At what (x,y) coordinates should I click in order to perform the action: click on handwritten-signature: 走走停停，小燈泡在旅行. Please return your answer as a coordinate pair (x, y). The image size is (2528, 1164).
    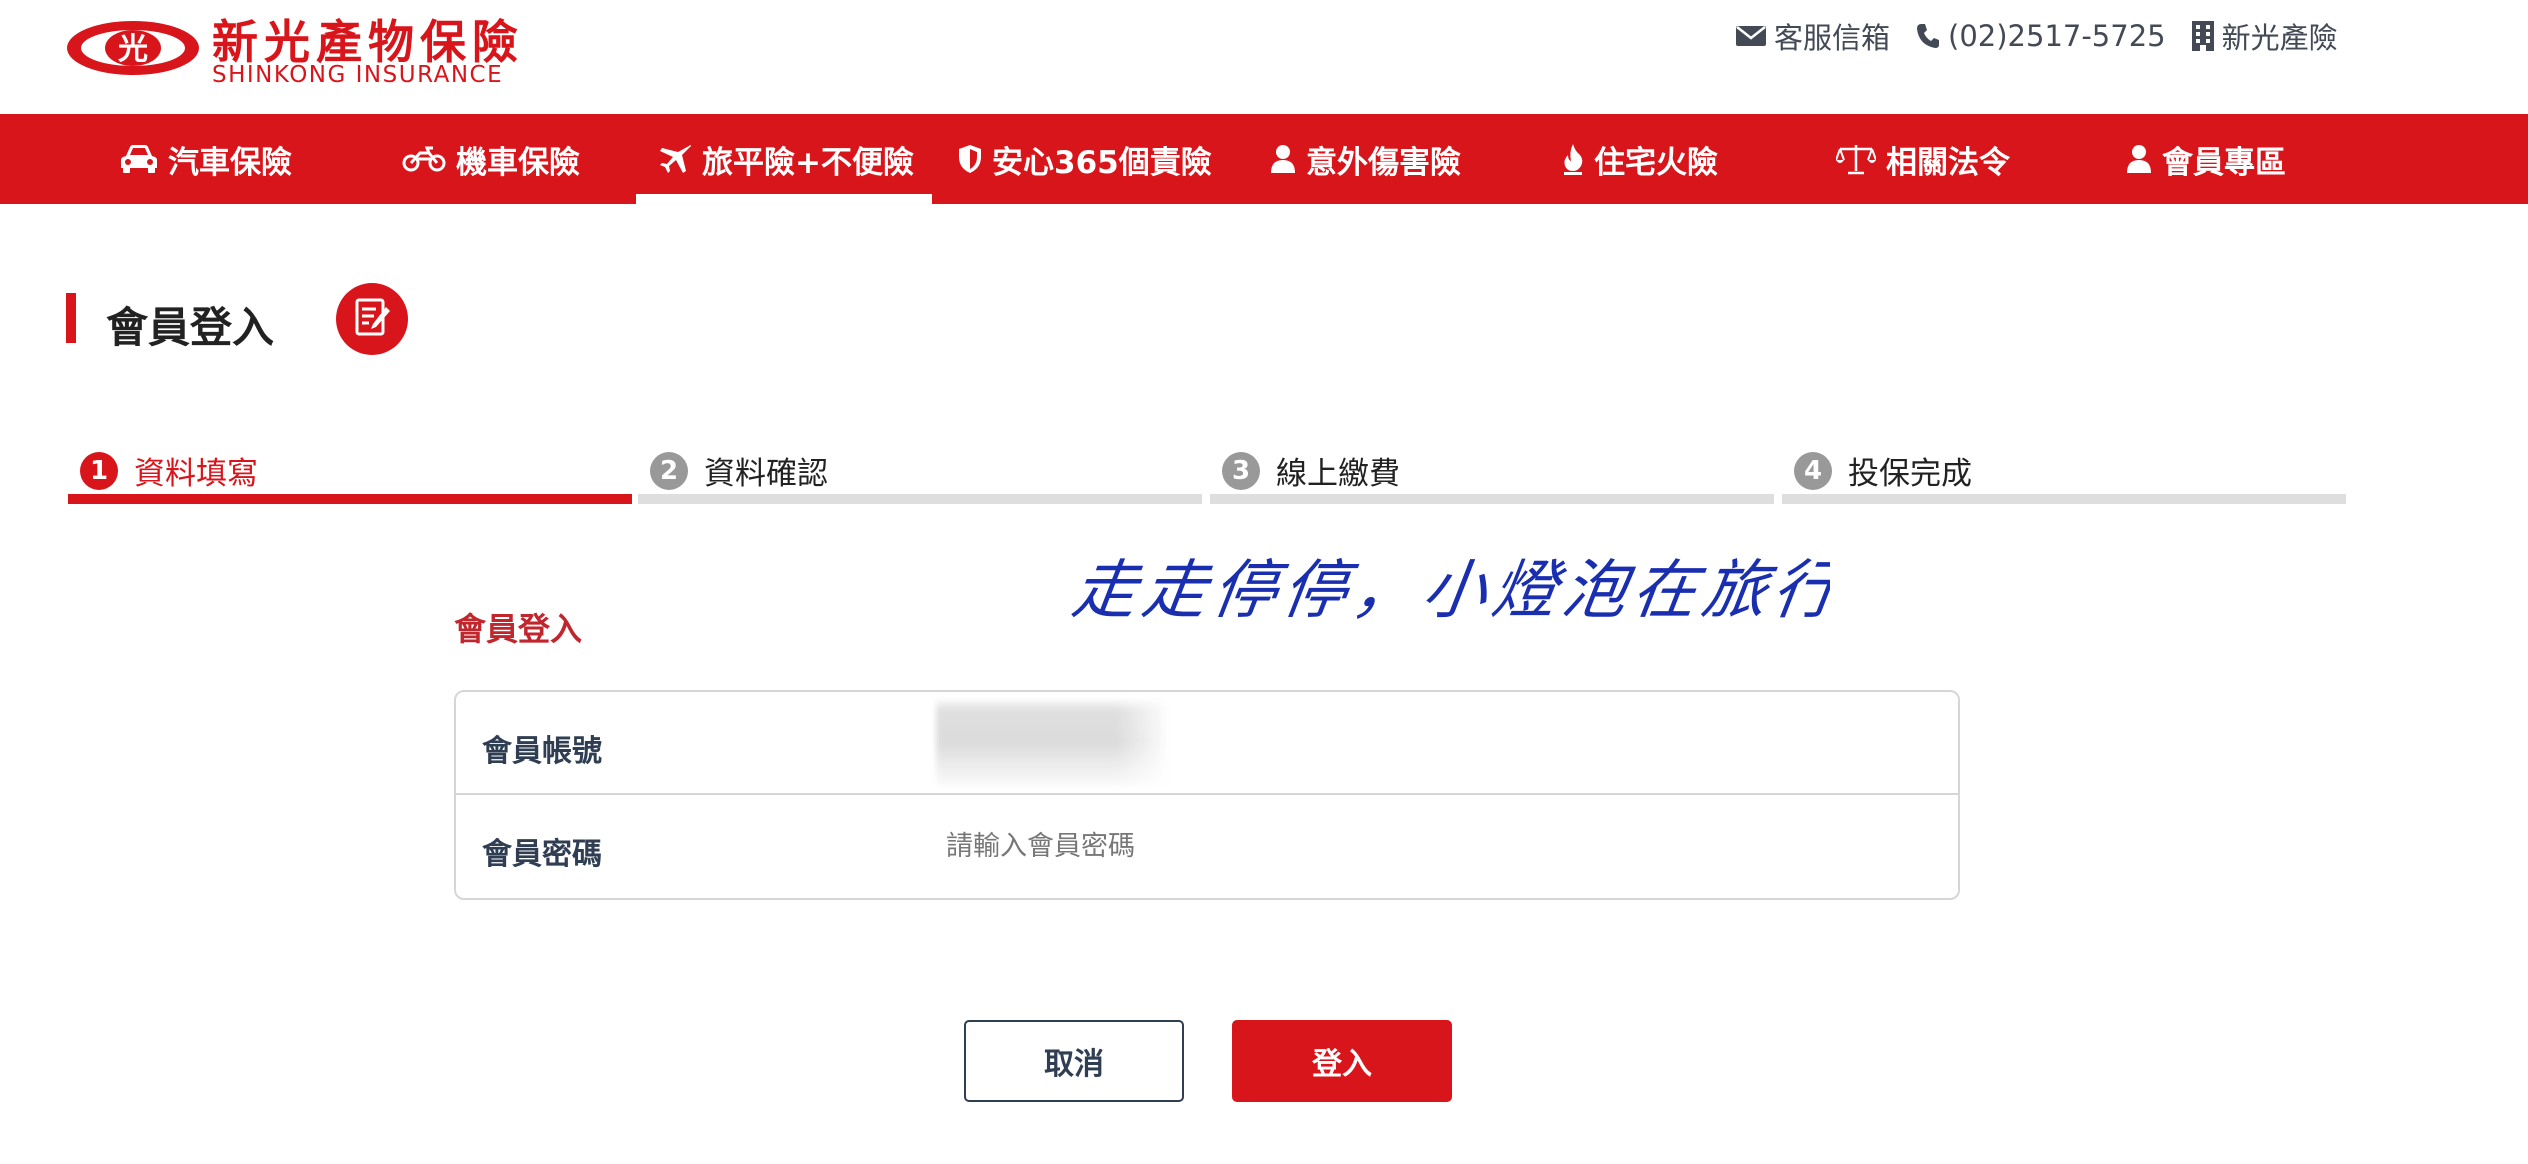
    Looking at the image, I should click on (1450, 590).